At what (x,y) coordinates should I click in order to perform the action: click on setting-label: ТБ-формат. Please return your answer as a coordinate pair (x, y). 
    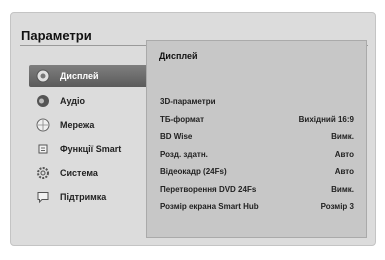
    Looking at the image, I should click on (182, 119).